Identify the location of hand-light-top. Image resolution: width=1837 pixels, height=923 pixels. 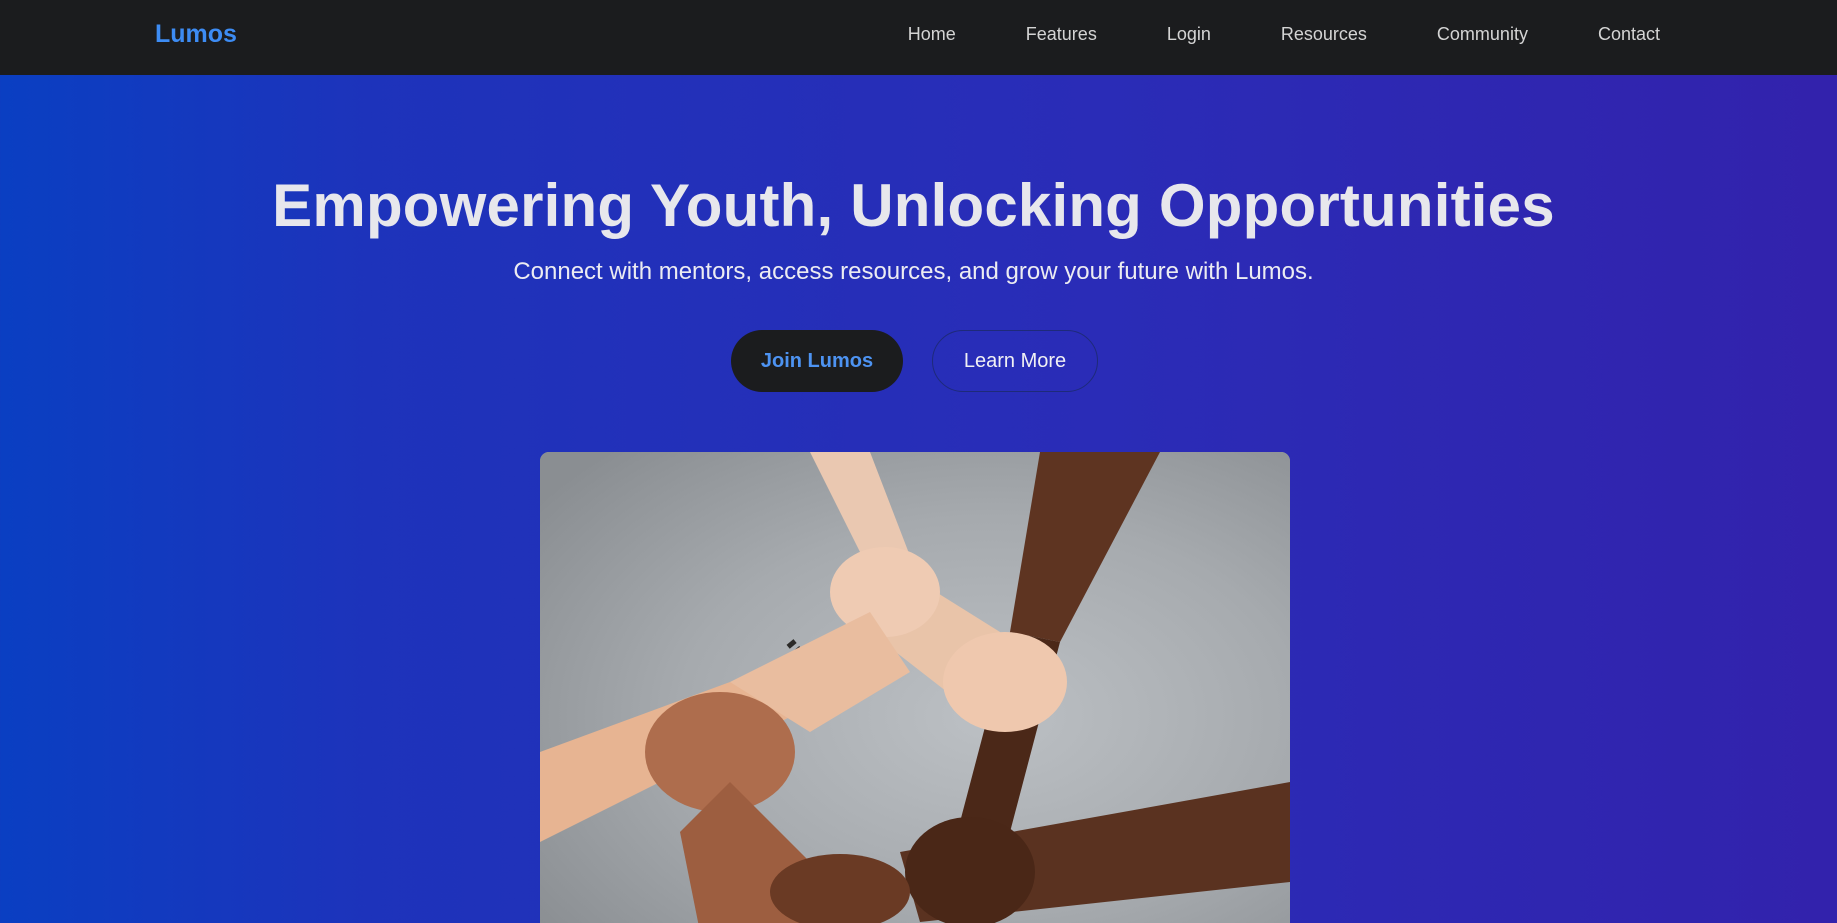
(885, 592).